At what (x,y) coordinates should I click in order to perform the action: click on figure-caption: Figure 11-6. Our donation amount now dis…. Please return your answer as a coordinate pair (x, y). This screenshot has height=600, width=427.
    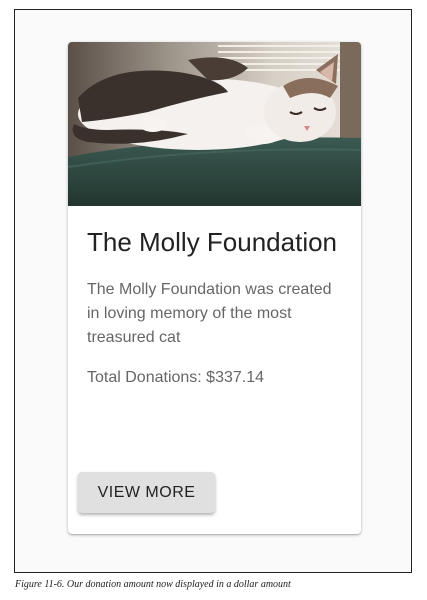
    Looking at the image, I should click on (153, 584).